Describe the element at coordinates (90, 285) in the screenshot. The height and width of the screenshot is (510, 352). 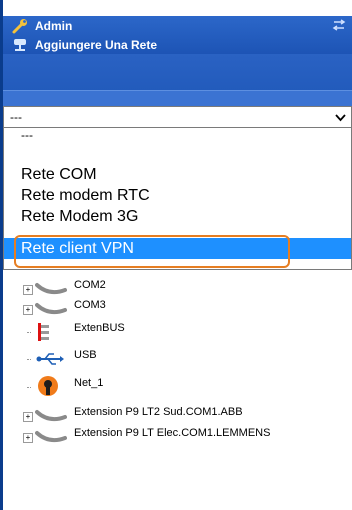
I see `tree-item-label: COM2` at that location.